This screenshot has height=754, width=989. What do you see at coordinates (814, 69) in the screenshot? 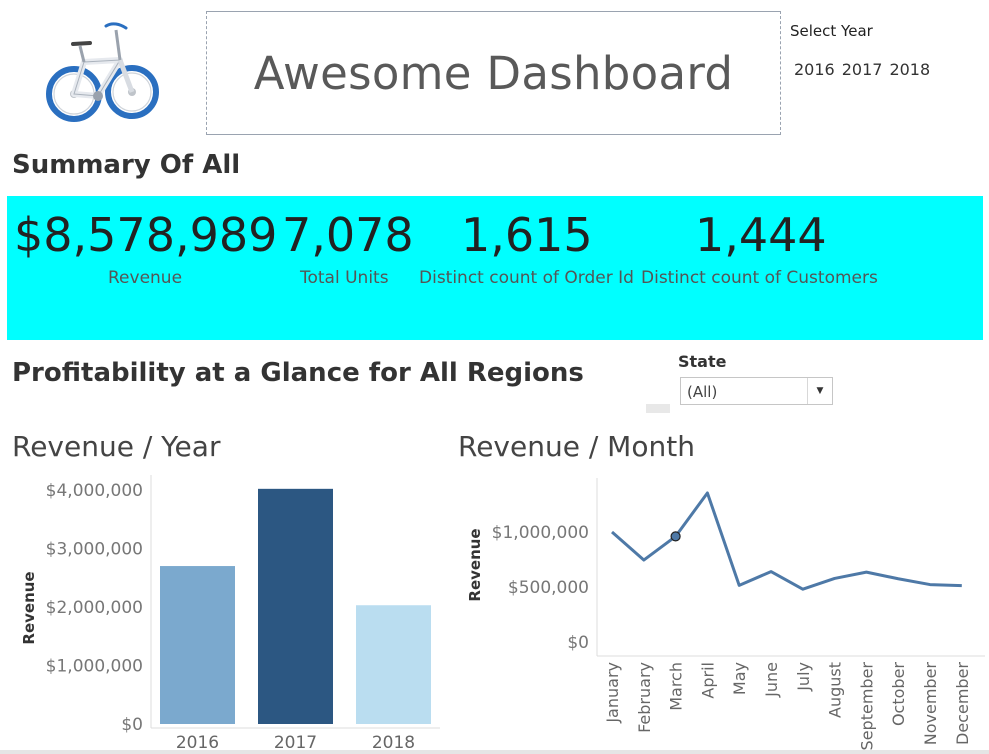
I see `year-option-2016: 2016` at bounding box center [814, 69].